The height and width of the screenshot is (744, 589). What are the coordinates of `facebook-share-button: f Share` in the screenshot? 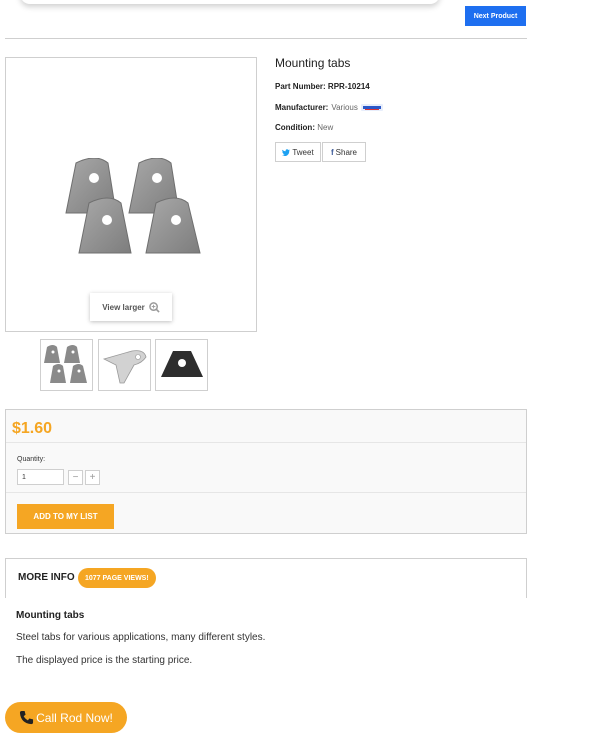 It's located at (344, 152).